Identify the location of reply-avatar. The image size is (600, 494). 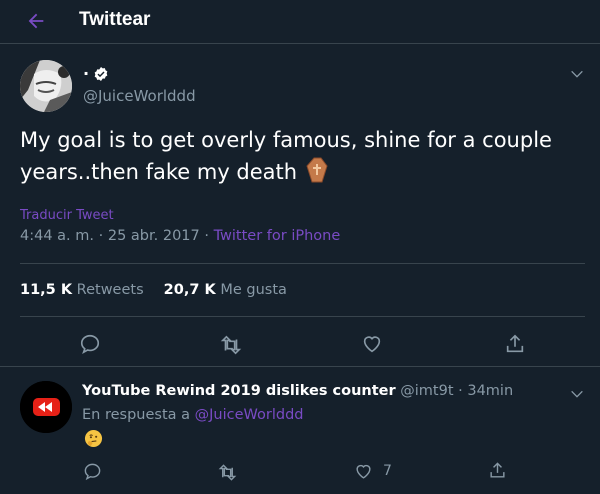
(46, 407).